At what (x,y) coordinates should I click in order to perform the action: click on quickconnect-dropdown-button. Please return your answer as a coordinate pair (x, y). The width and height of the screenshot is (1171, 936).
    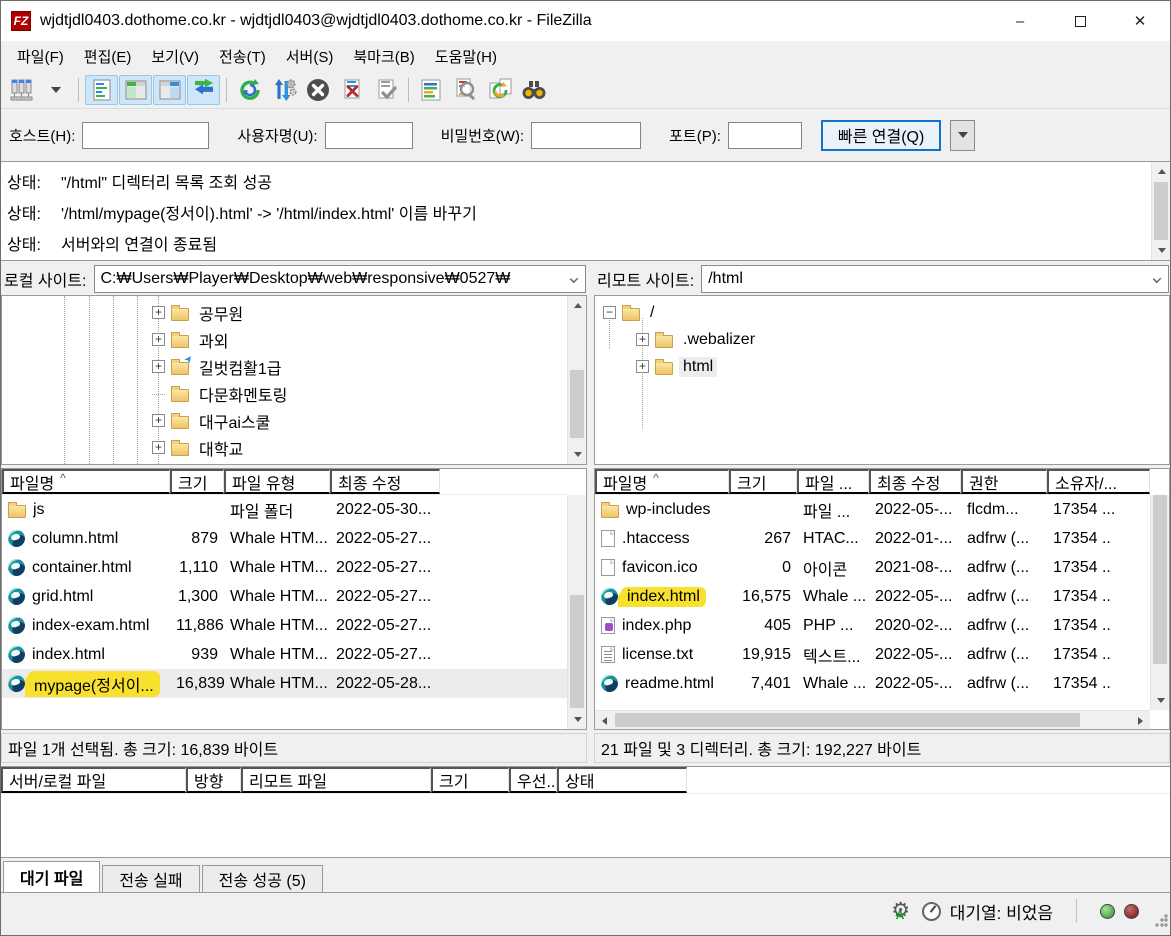
    Looking at the image, I should click on (963, 135).